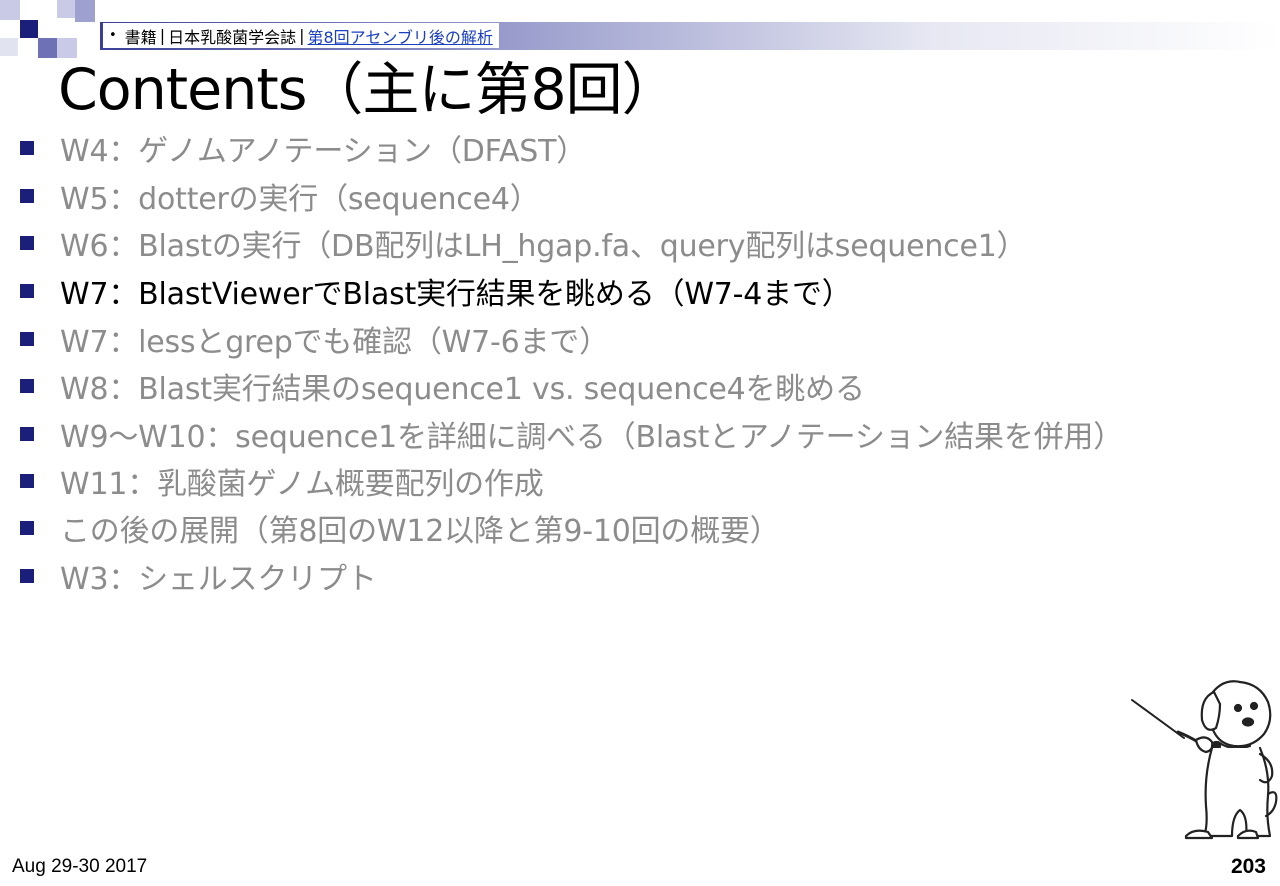  What do you see at coordinates (232, 37) in the screenshot?
I see `breadcrumb-journal: 日本乳酸菌学会誌` at bounding box center [232, 37].